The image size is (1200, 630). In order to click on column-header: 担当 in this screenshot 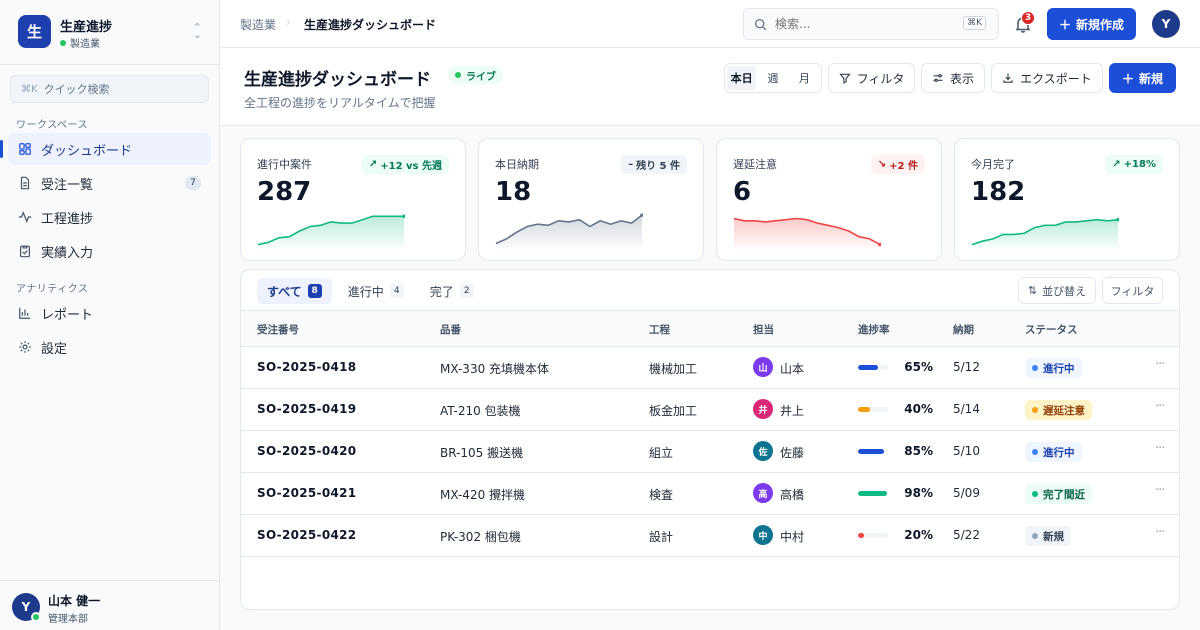, I will do `click(763, 329)`.